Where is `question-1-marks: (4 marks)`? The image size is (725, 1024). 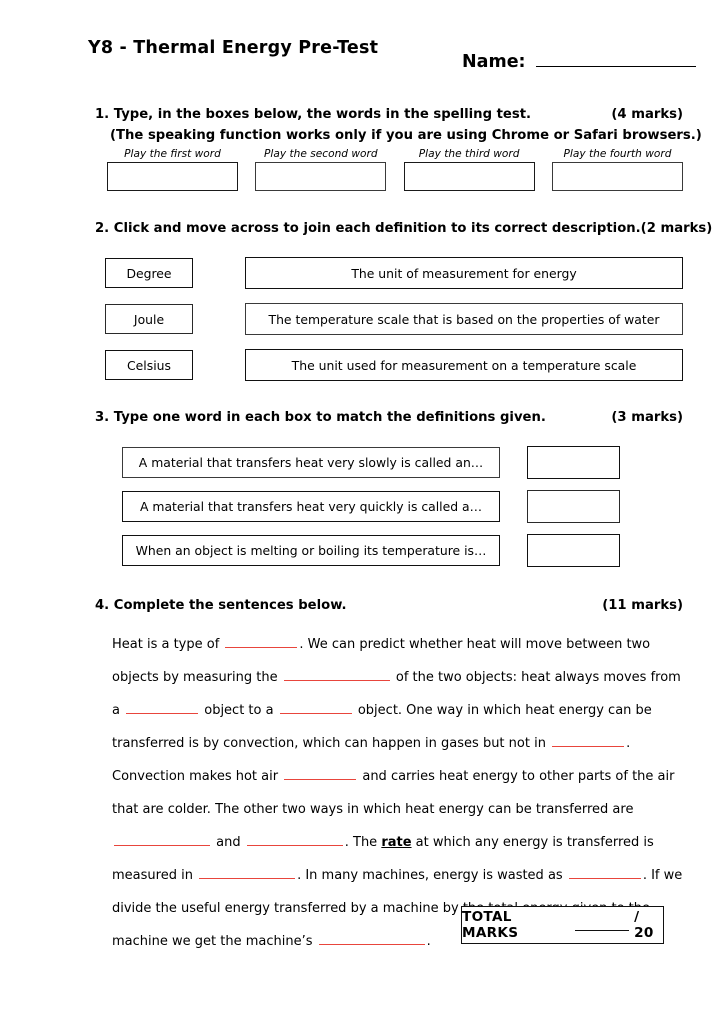 question-1-marks: (4 marks) is located at coordinates (647, 114).